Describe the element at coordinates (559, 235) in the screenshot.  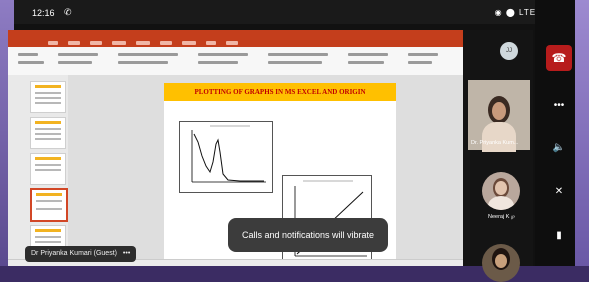
I see `video-off-icon: ▮` at that location.